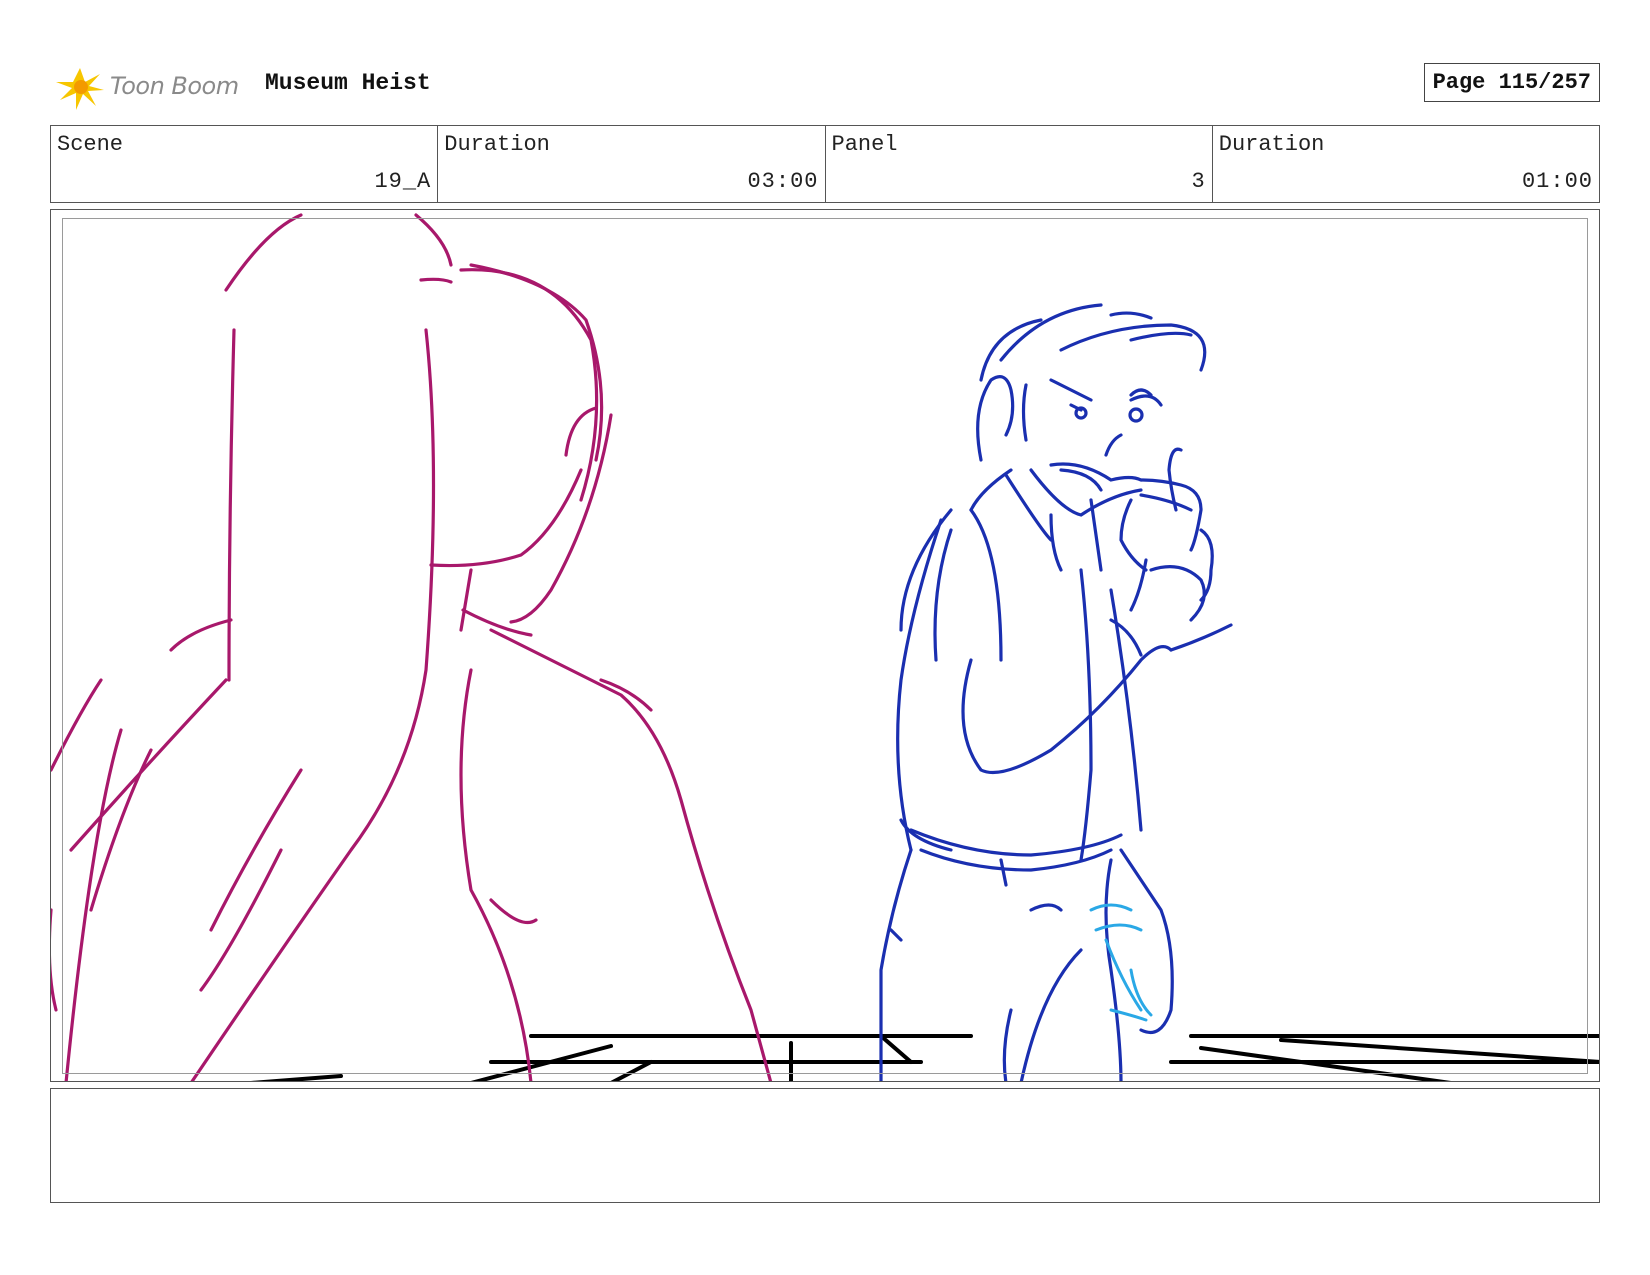 This screenshot has width=1650, height=1275. What do you see at coordinates (825, 1145) in the screenshot?
I see `panel-notes-box` at bounding box center [825, 1145].